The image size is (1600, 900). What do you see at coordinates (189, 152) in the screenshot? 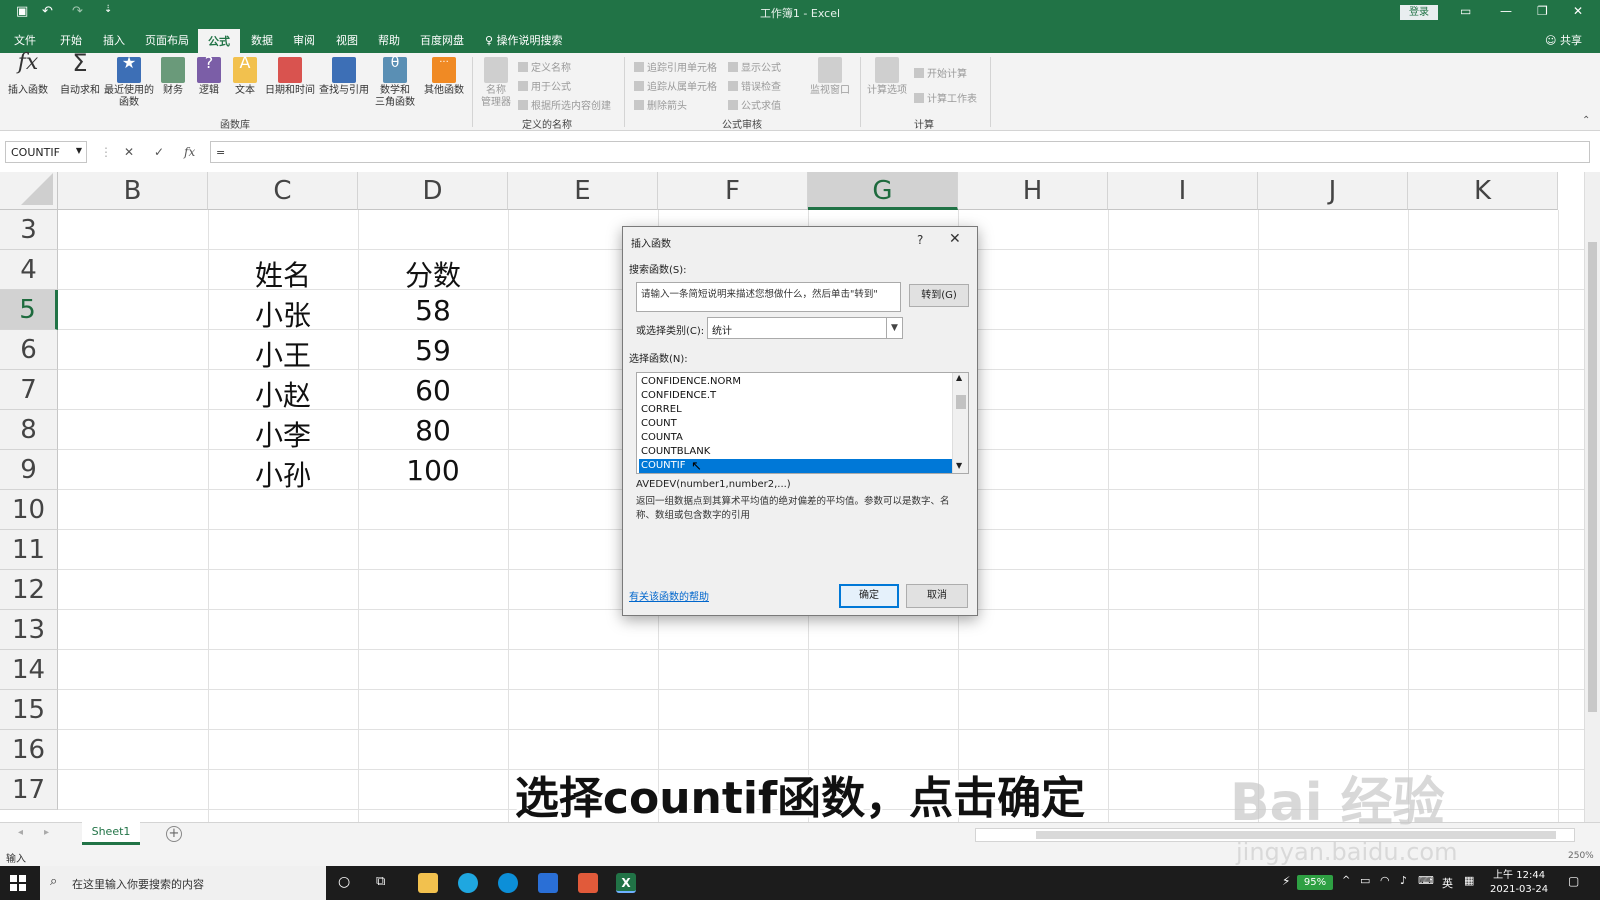
I see `insert-function-icon: fx` at bounding box center [189, 152].